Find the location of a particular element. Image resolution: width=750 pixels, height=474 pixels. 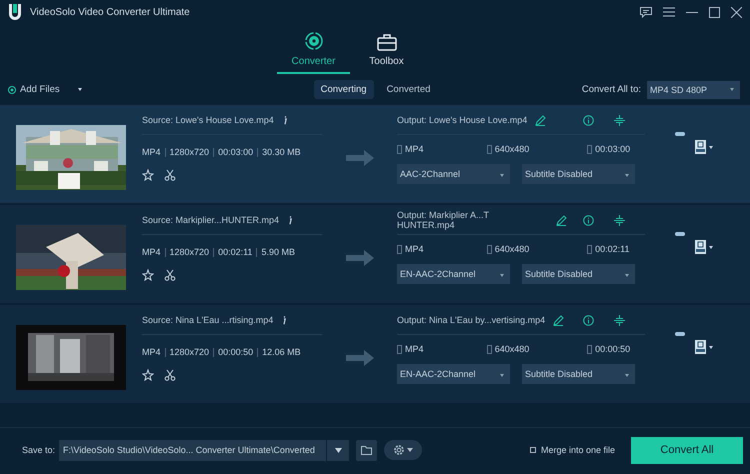

save-to-label: Save to: is located at coordinates (39, 450).